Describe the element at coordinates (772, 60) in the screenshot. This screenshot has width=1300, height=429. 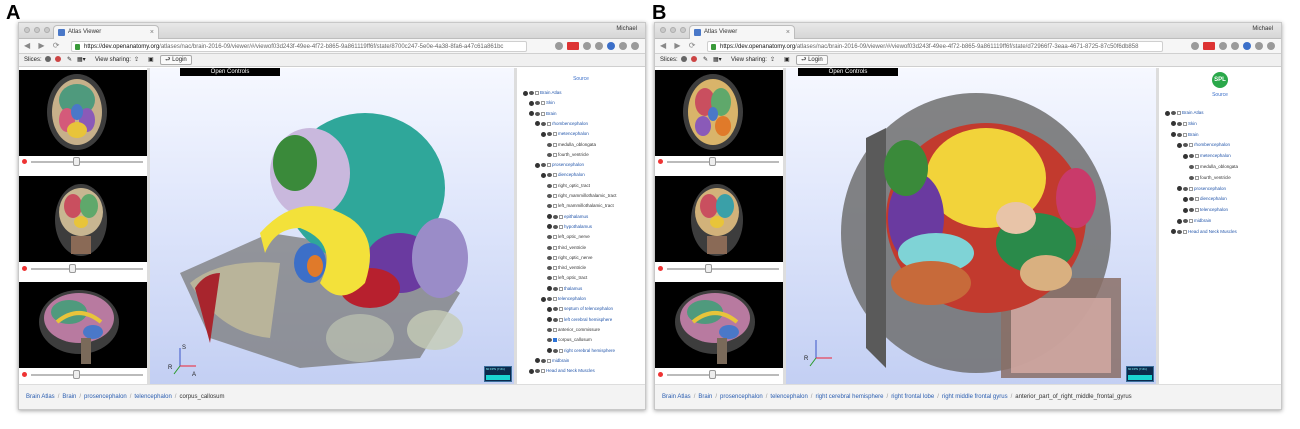
I see `share-icon: ⇪` at that location.